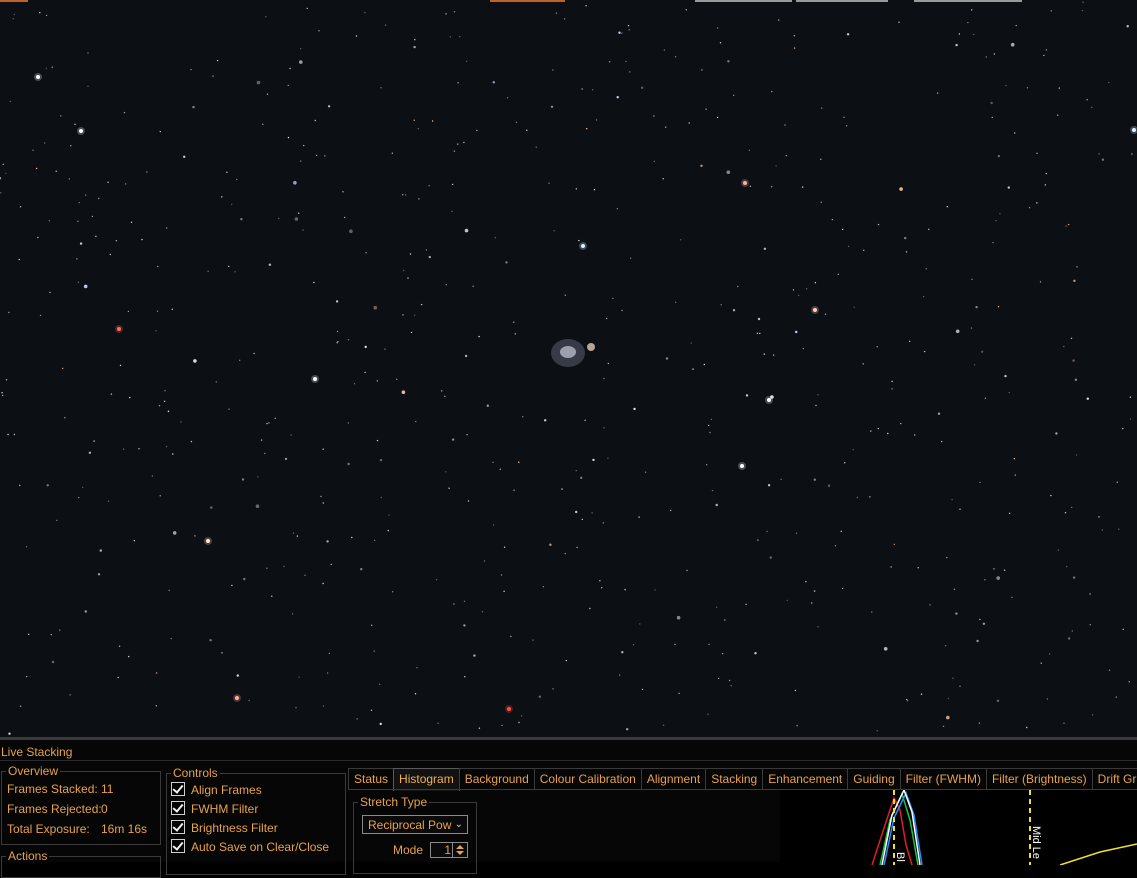 The height and width of the screenshot is (878, 1137). I want to click on stepper-up-icon, so click(460, 847).